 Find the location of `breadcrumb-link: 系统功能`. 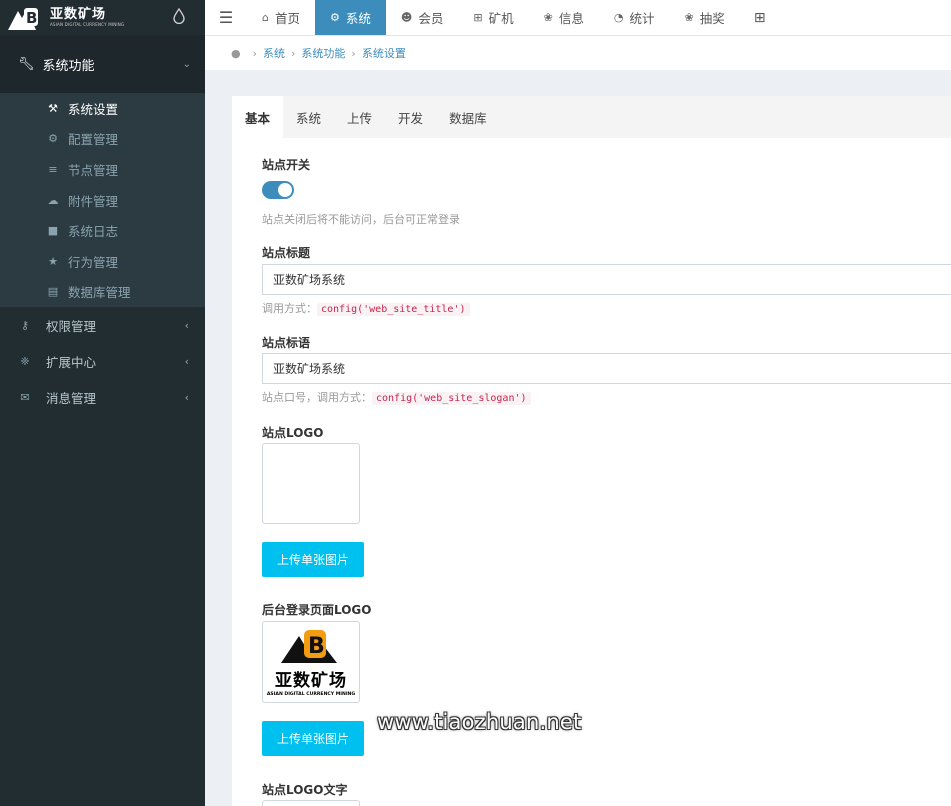

breadcrumb-link: 系统功能 is located at coordinates (323, 53).